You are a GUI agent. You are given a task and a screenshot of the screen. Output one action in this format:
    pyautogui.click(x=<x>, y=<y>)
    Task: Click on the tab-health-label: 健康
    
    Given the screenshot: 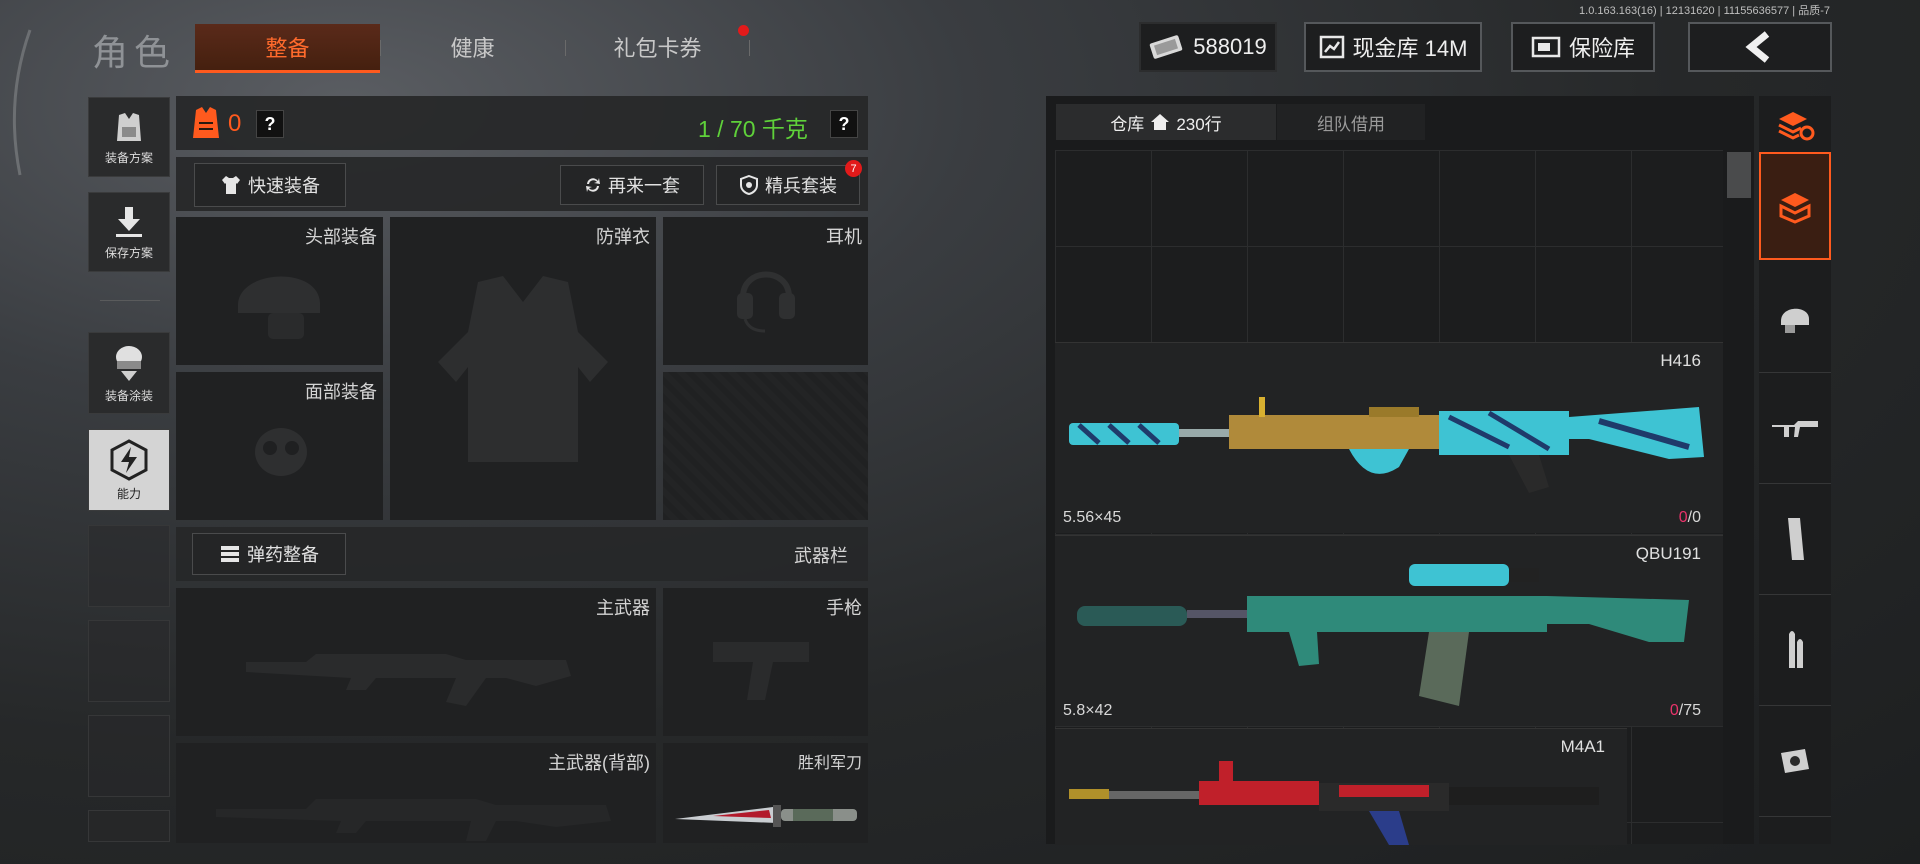 What is the action you would take?
    pyautogui.click(x=472, y=48)
    